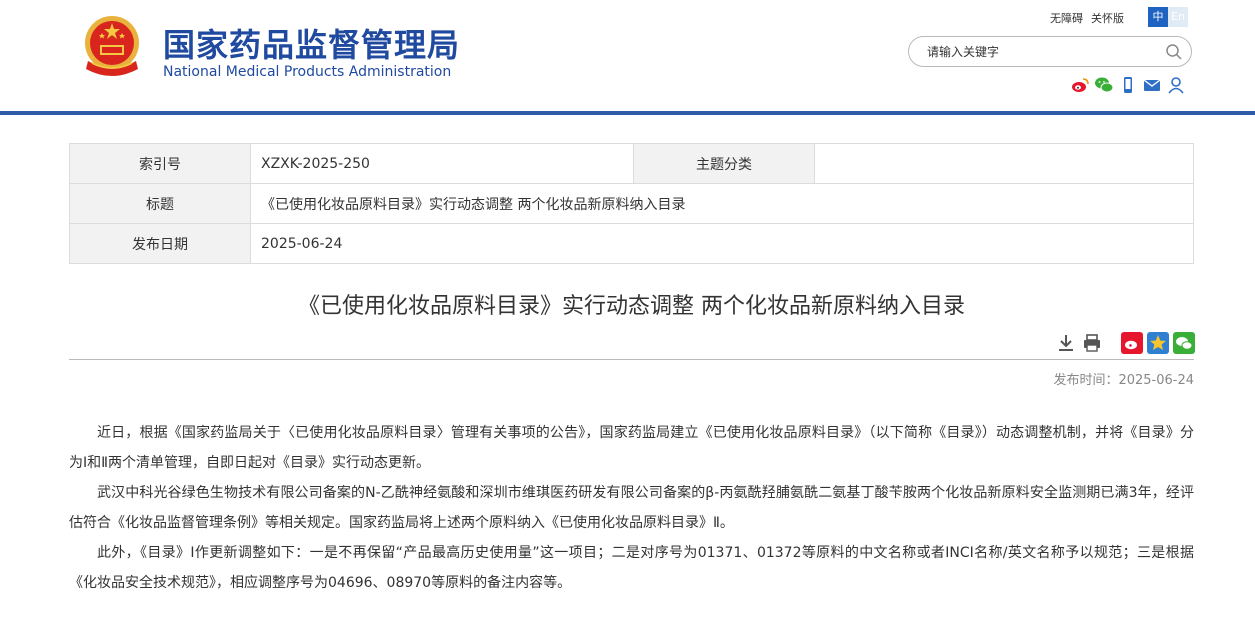  What do you see at coordinates (631, 306) in the screenshot?
I see `article-title: 《已使用化妆品原料目录》实行动态调整 两个化妆品新原料纳入目录` at bounding box center [631, 306].